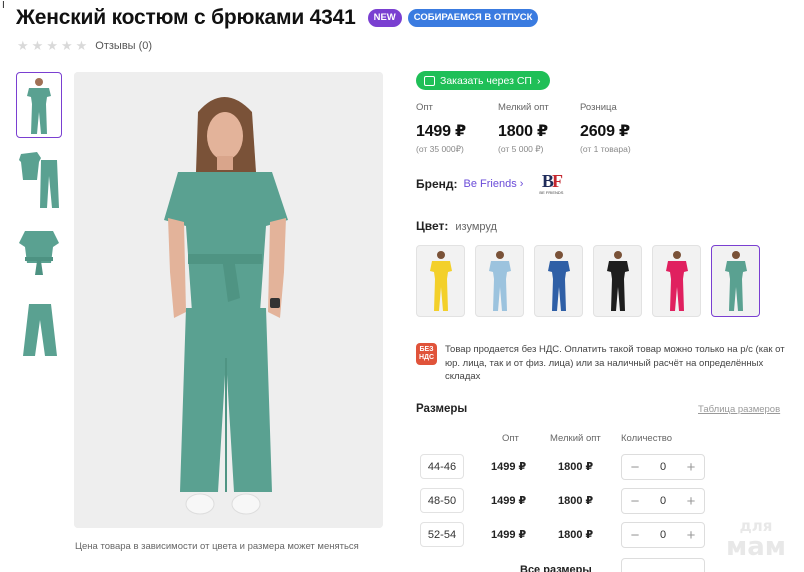  What do you see at coordinates (123, 46) in the screenshot?
I see `reviews-link: Отзывы (0)` at bounding box center [123, 46].